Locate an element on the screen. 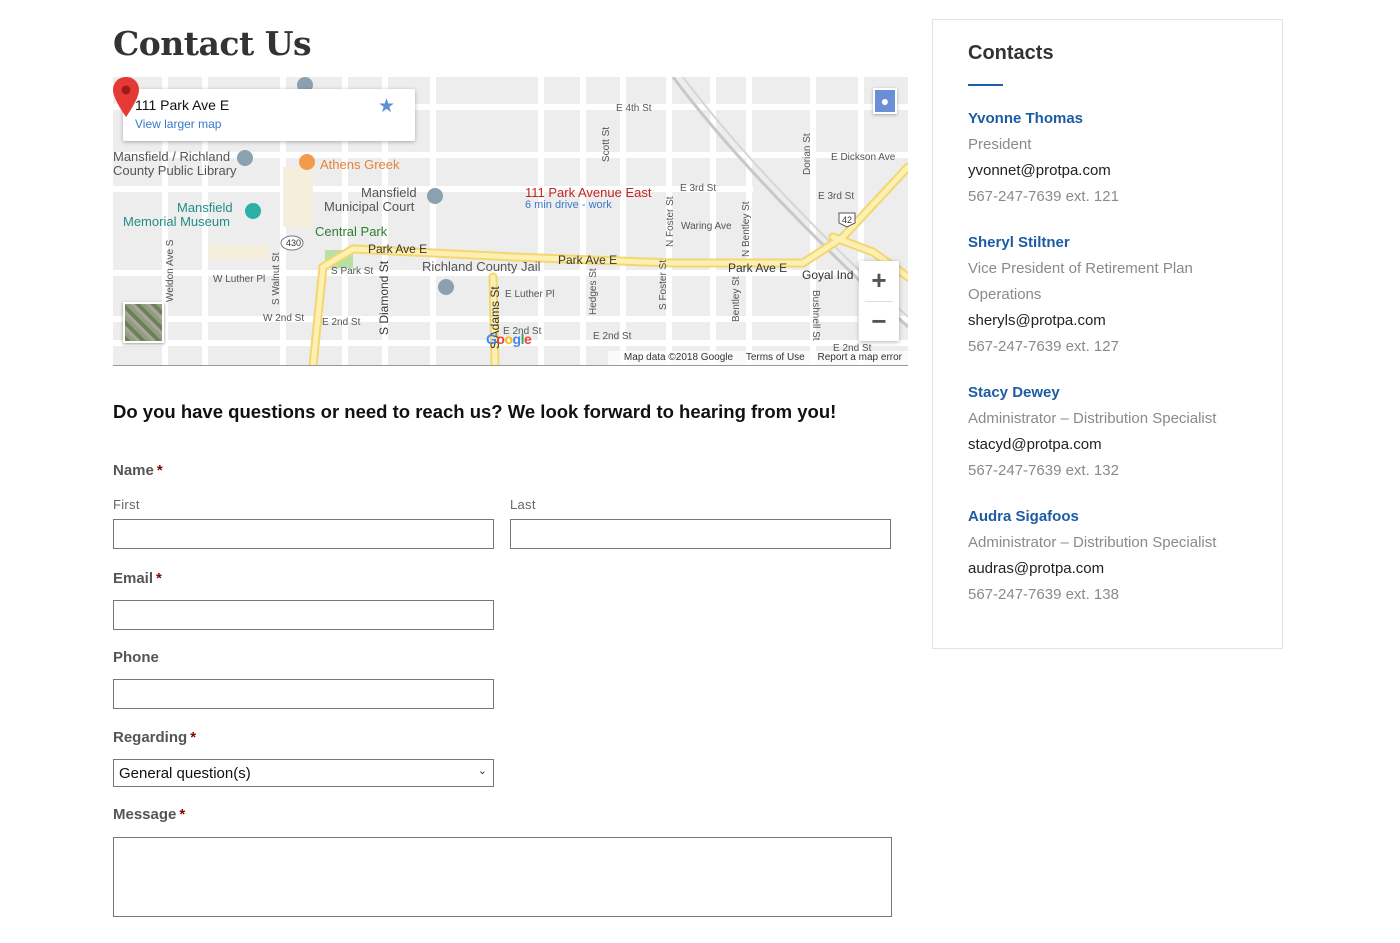 This screenshot has height=943, width=1400. destination-label: 111 Park Avenue East is located at coordinates (588, 192).